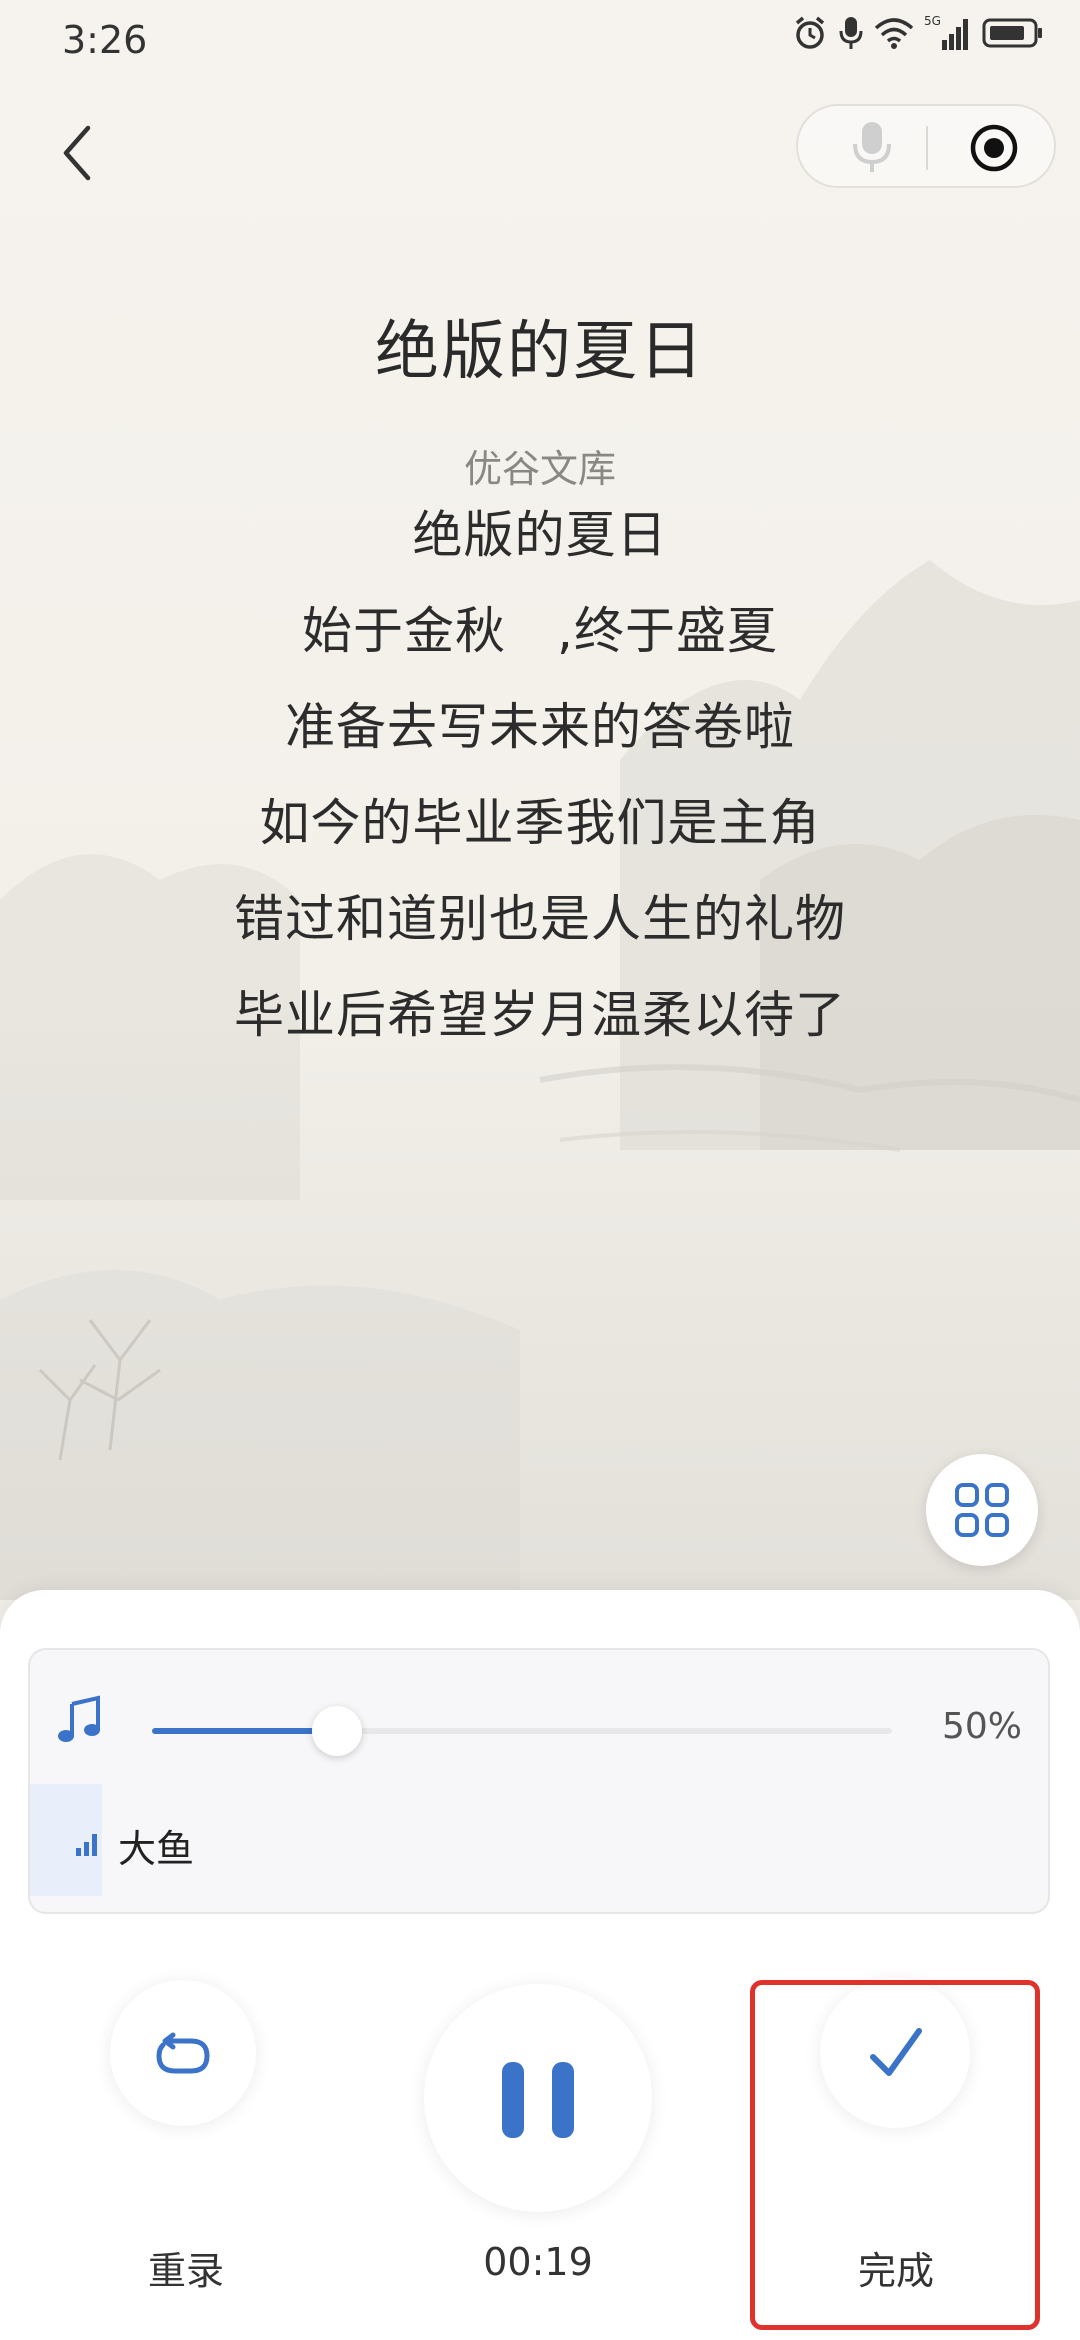 The width and height of the screenshot is (1080, 2340). I want to click on volume-slider-fill, so click(244, 1731).